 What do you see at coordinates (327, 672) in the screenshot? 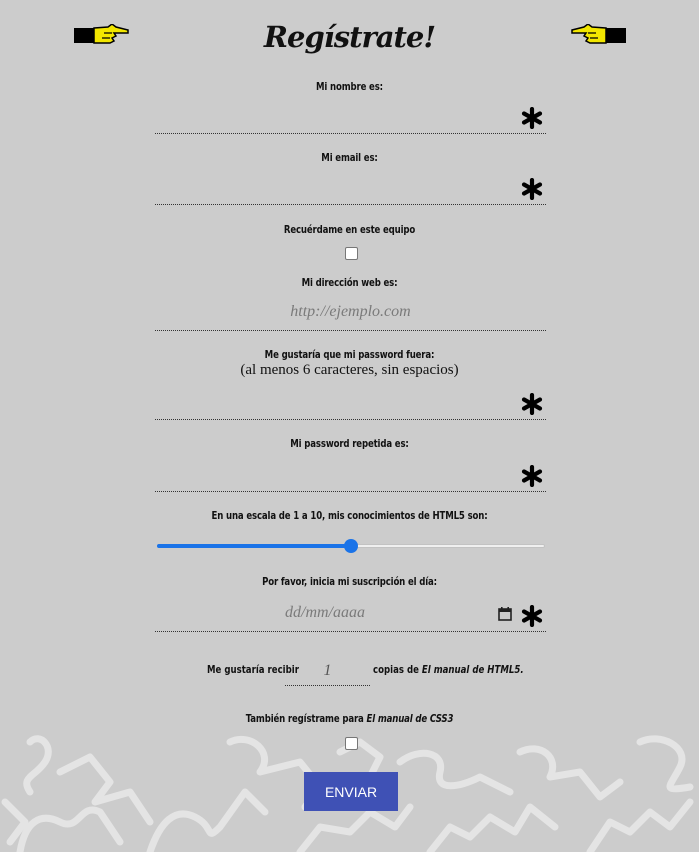
I see `copies-input: 1` at bounding box center [327, 672].